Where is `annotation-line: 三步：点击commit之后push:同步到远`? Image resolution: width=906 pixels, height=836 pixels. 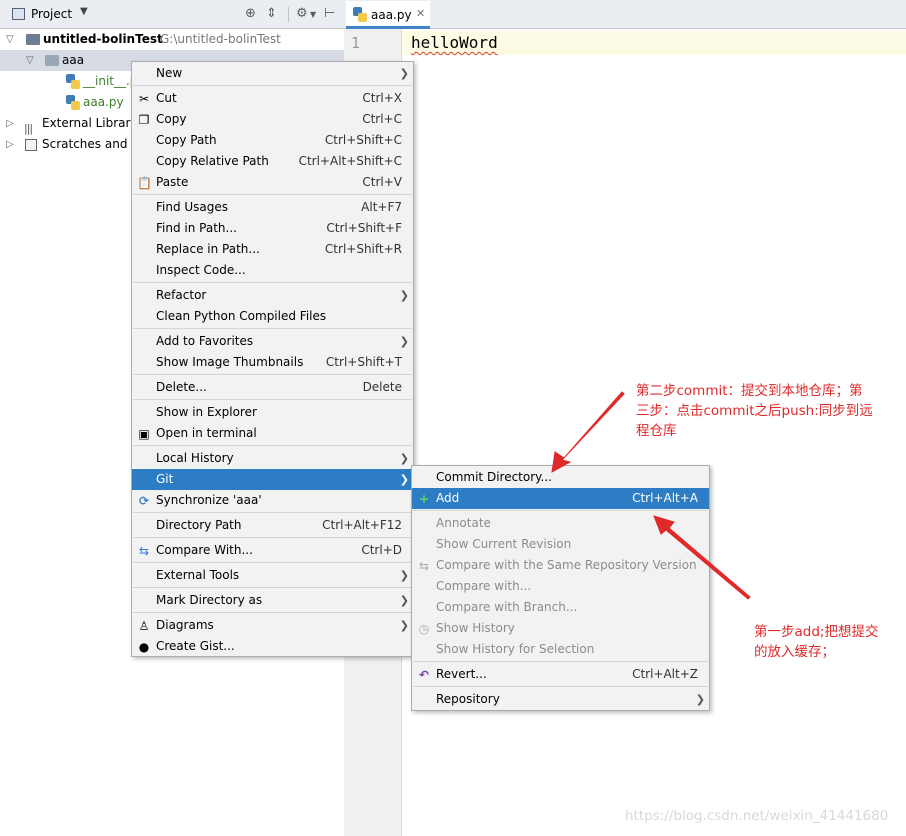 annotation-line: 三步：点击commit之后push:同步到远 is located at coordinates (754, 411).